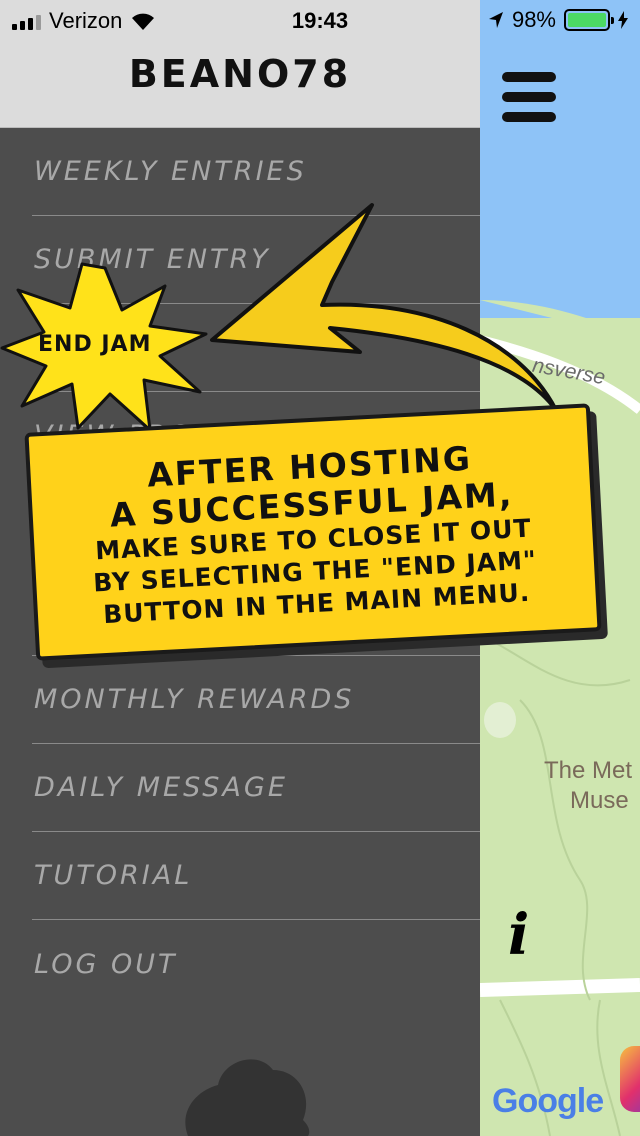 Image resolution: width=640 pixels, height=1136 pixels. What do you see at coordinates (256, 260) in the screenshot?
I see `menu-item-submit-entry: Submit Entry` at bounding box center [256, 260].